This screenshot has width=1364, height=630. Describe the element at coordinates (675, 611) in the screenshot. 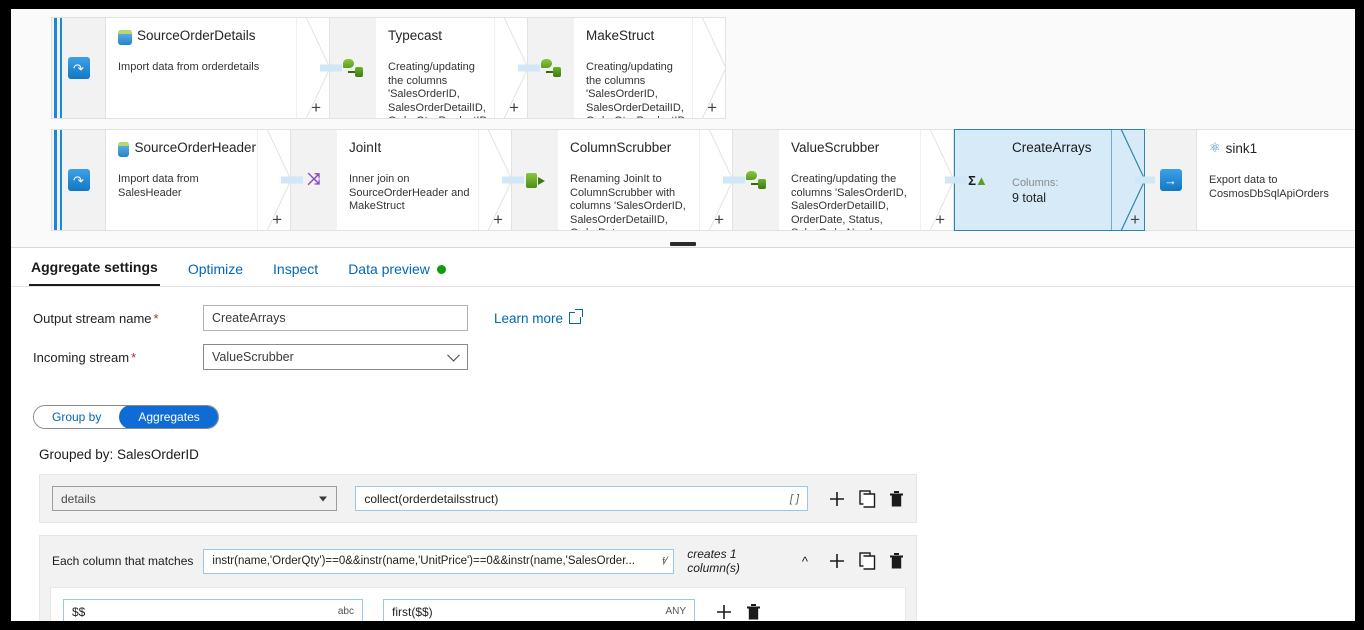

I see `value-type-hint: ANY` at that location.